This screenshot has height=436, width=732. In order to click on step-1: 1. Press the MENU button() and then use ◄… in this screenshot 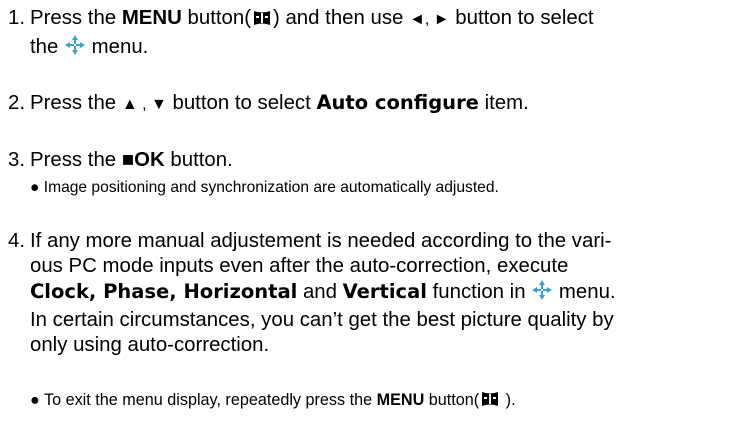, I will do `click(366, 34)`.